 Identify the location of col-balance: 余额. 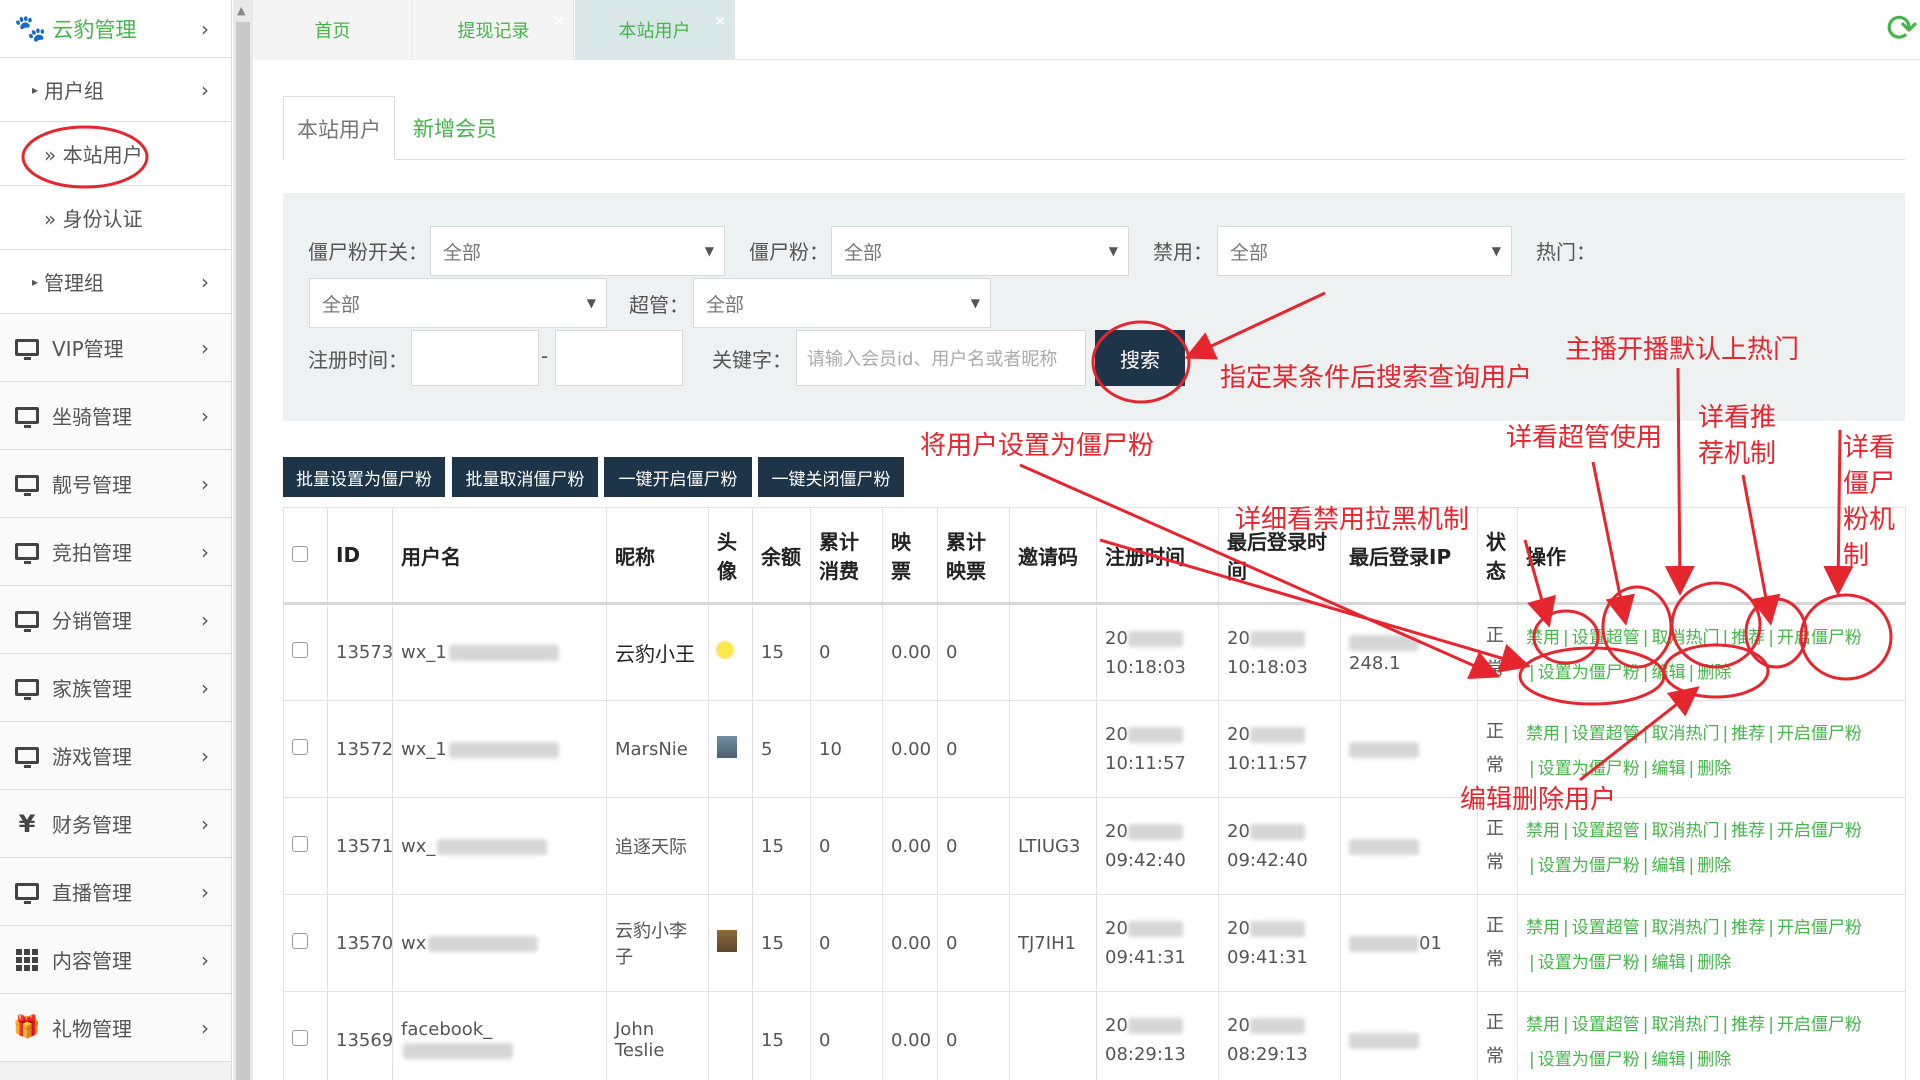
(781, 556).